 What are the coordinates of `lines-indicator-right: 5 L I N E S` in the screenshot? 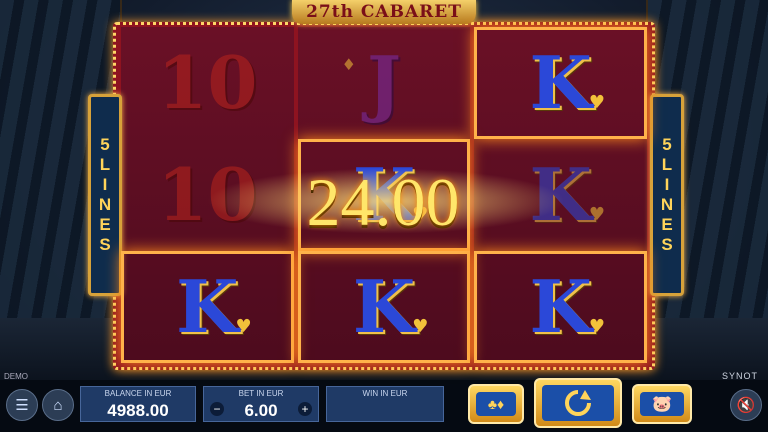 It's located at (667, 195).